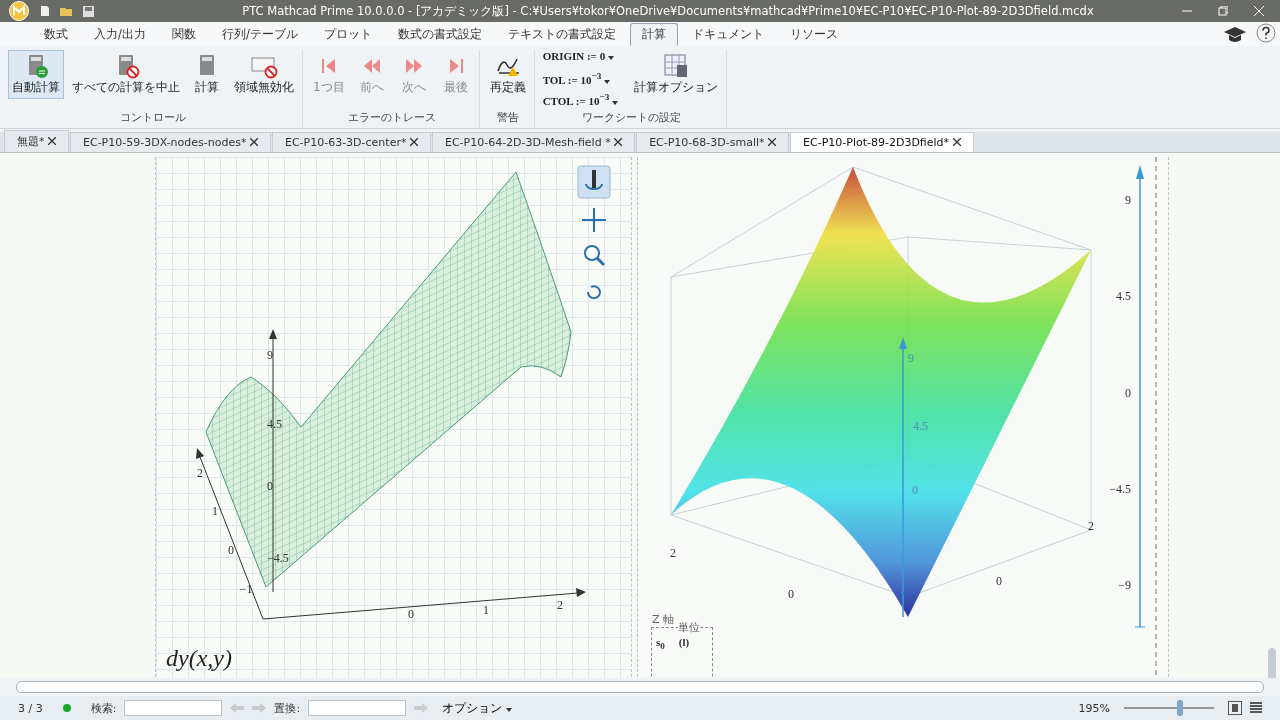  I want to click on reset-view-icon, so click(594, 292).